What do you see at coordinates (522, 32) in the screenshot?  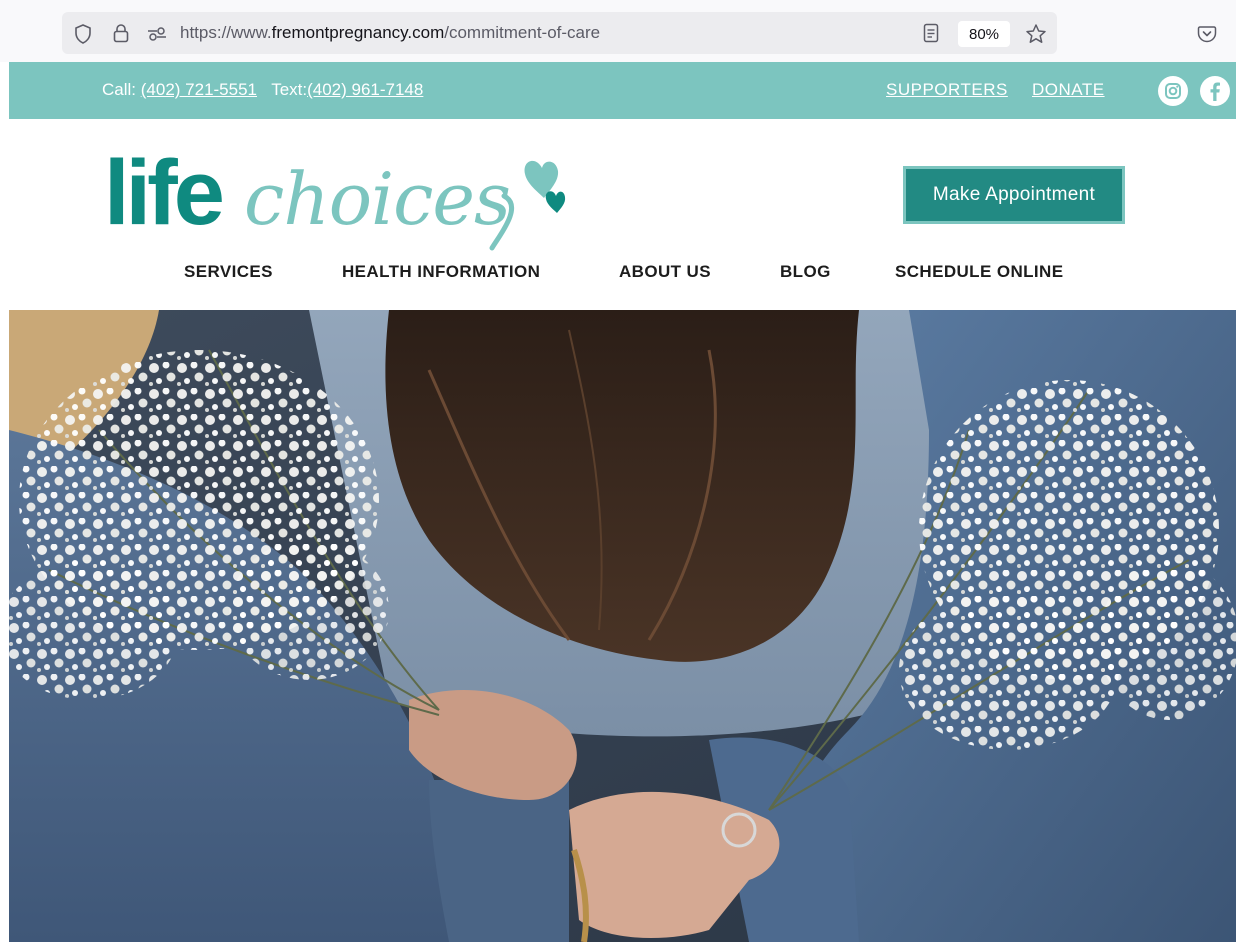 I see `url-path: /commitment-of-care` at bounding box center [522, 32].